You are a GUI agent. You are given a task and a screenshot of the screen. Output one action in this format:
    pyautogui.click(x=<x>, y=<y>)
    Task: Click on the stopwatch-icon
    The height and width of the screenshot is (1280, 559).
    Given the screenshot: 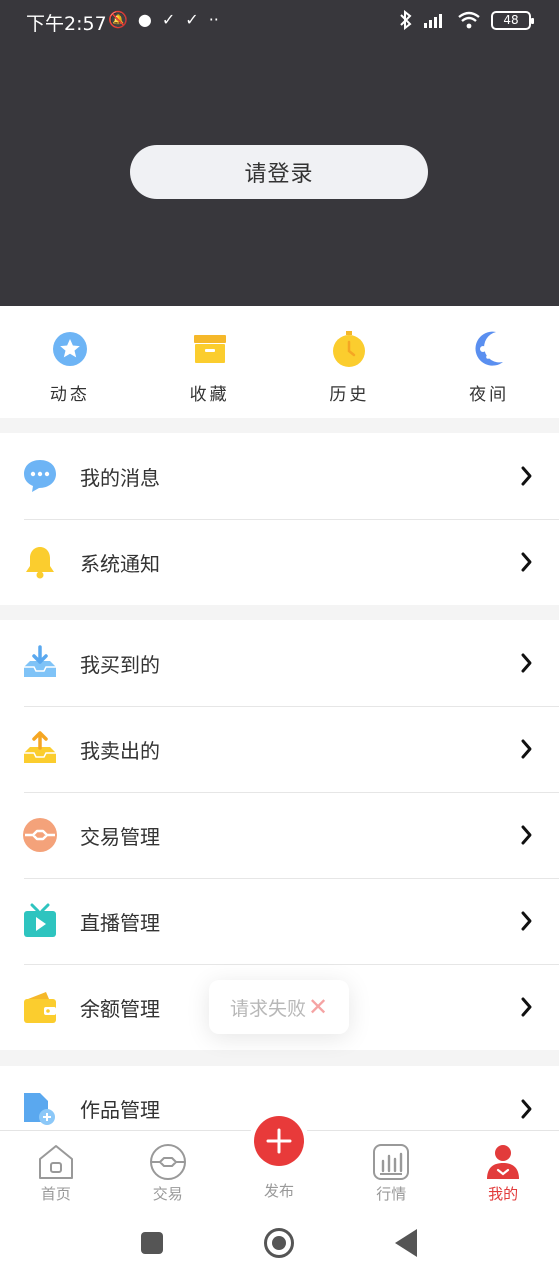 What is the action you would take?
    pyautogui.click(x=349, y=349)
    